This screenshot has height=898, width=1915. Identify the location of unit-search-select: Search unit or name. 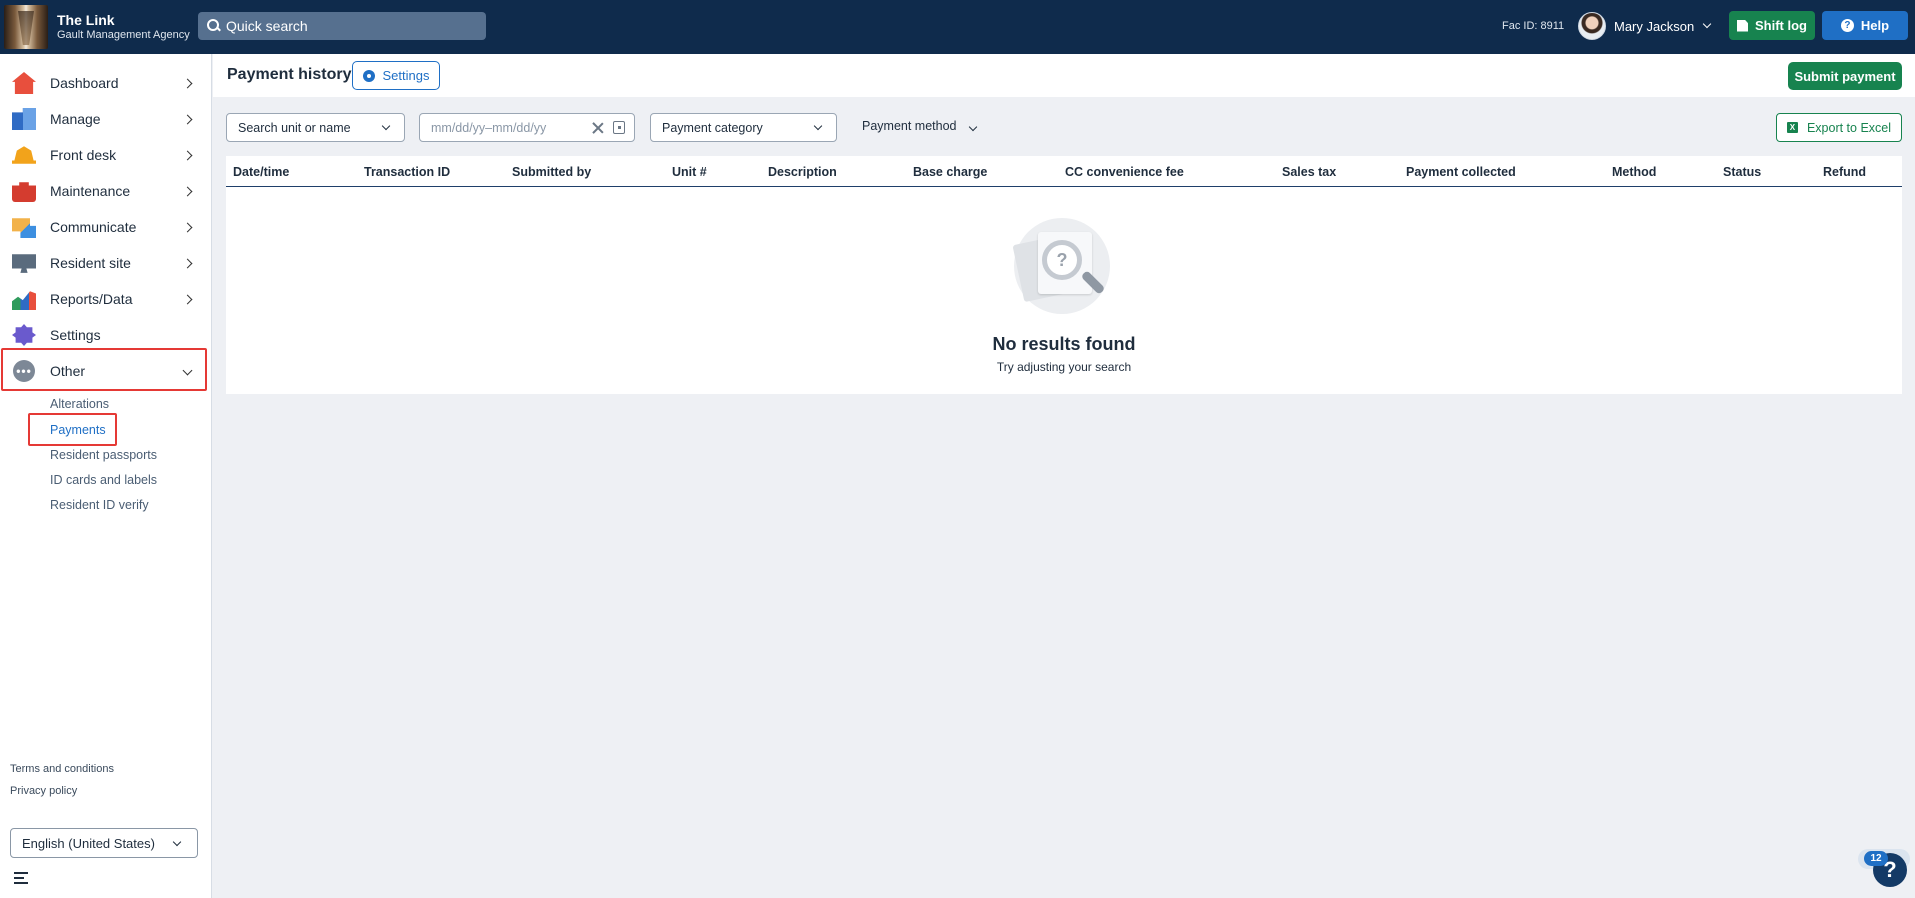
(315, 127).